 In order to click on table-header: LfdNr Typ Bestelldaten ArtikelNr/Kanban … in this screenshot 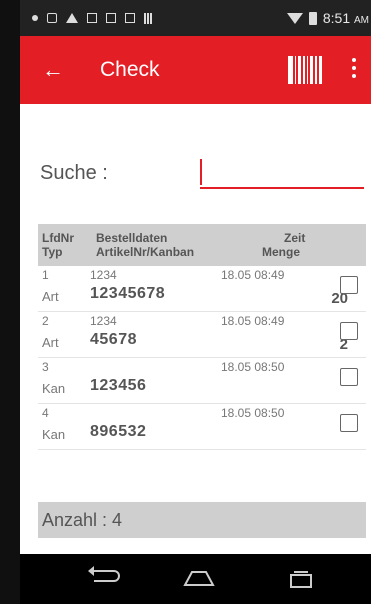, I will do `click(202, 245)`.